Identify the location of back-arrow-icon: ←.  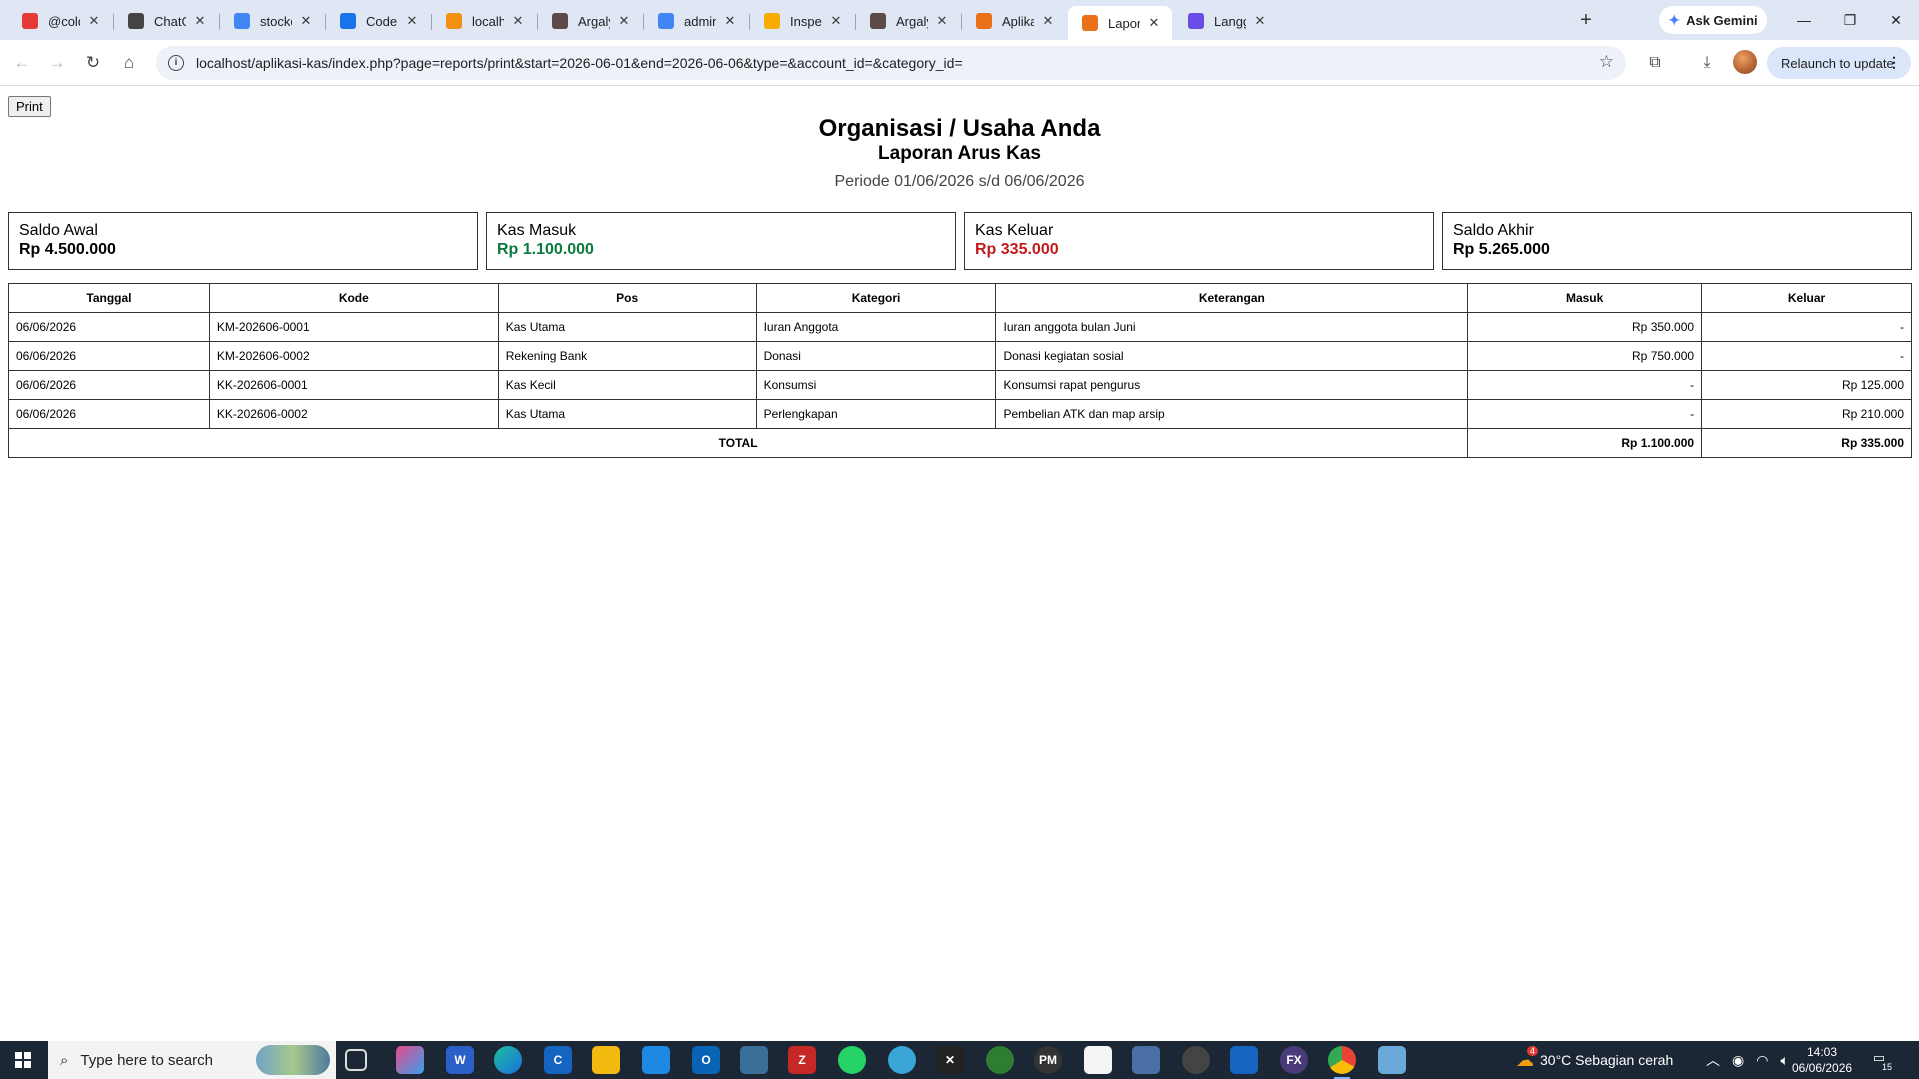
(22, 63).